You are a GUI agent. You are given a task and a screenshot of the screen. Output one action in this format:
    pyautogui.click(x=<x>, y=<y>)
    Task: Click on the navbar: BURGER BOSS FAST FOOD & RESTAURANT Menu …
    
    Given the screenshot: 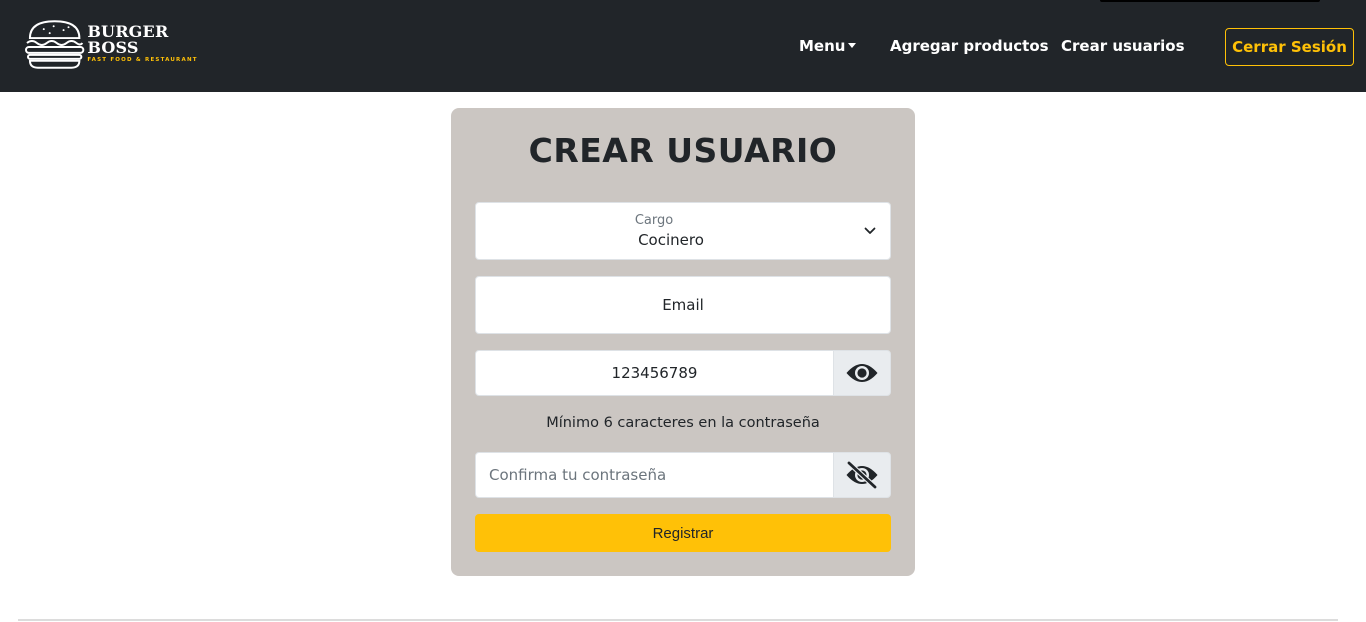 What is the action you would take?
    pyautogui.click(x=683, y=46)
    